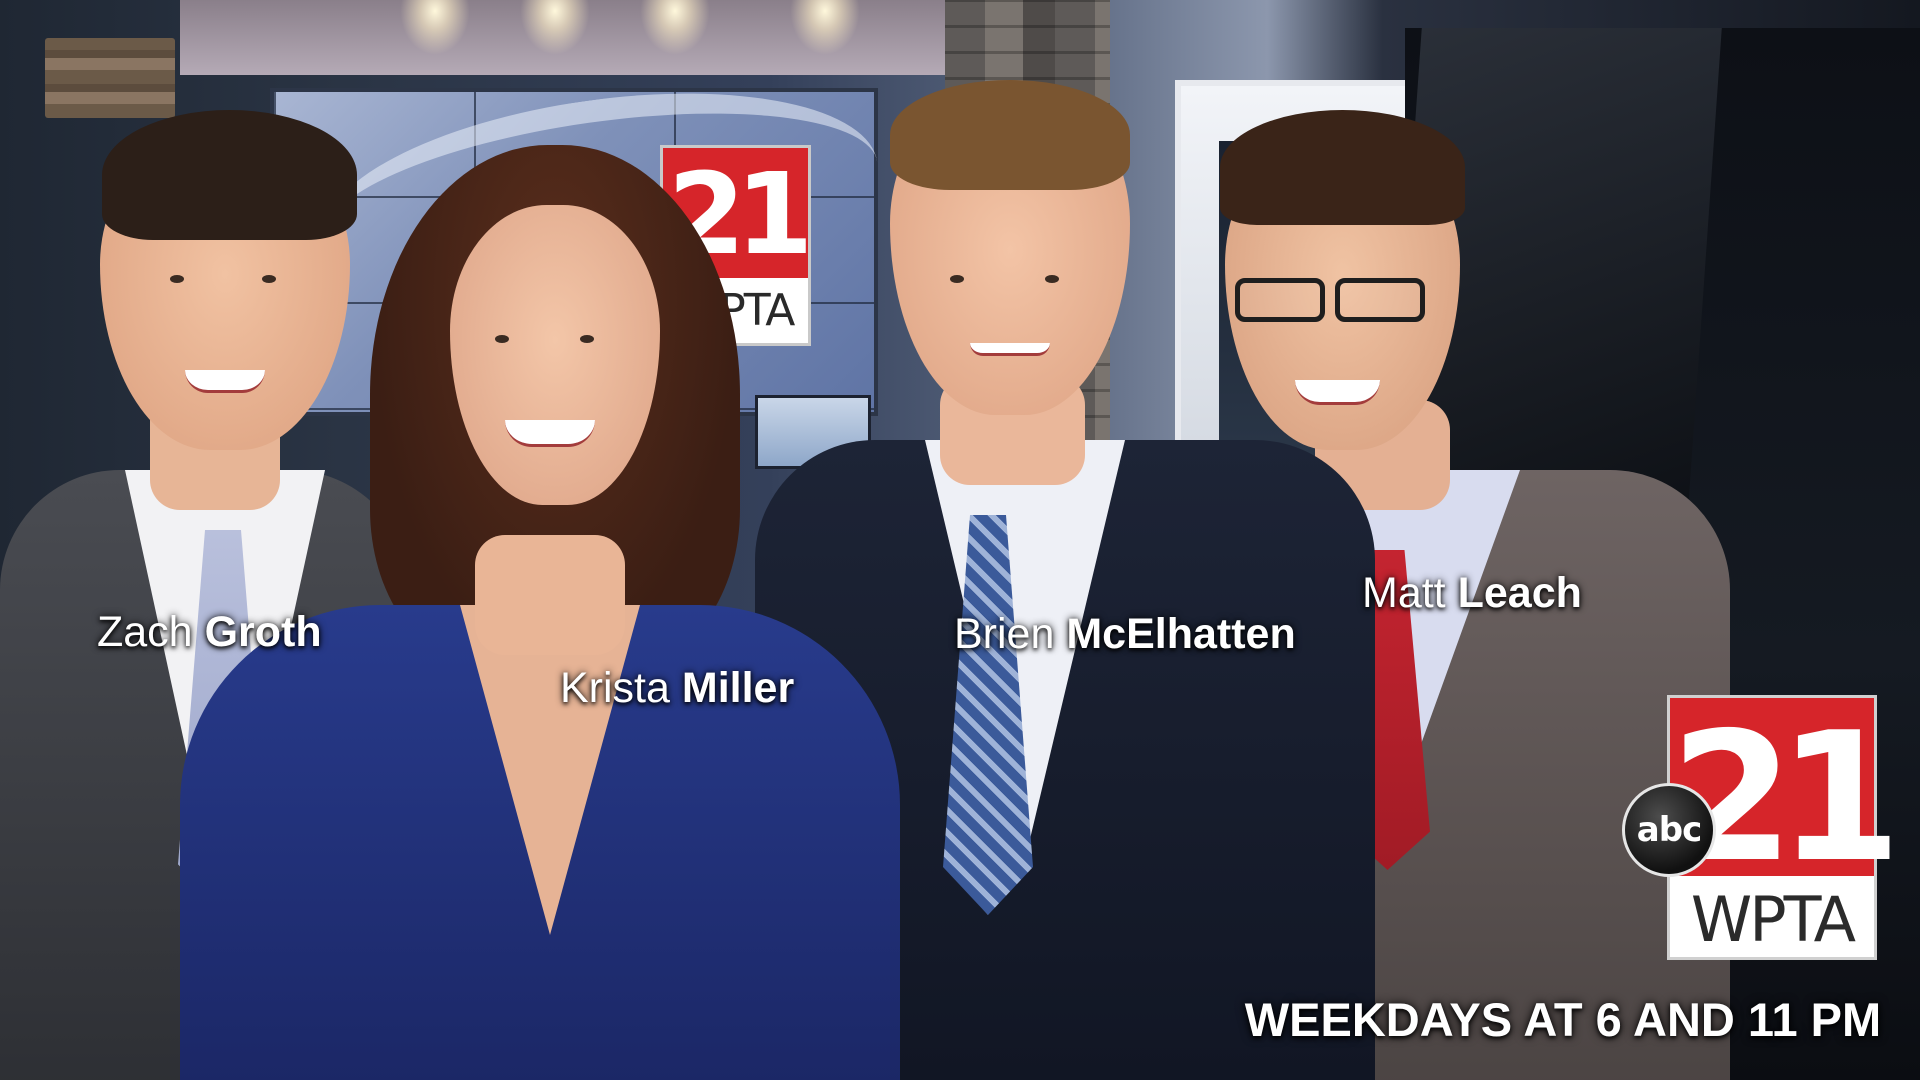  I want to click on name-label-krista-miller: Krista Miller, so click(677, 688).